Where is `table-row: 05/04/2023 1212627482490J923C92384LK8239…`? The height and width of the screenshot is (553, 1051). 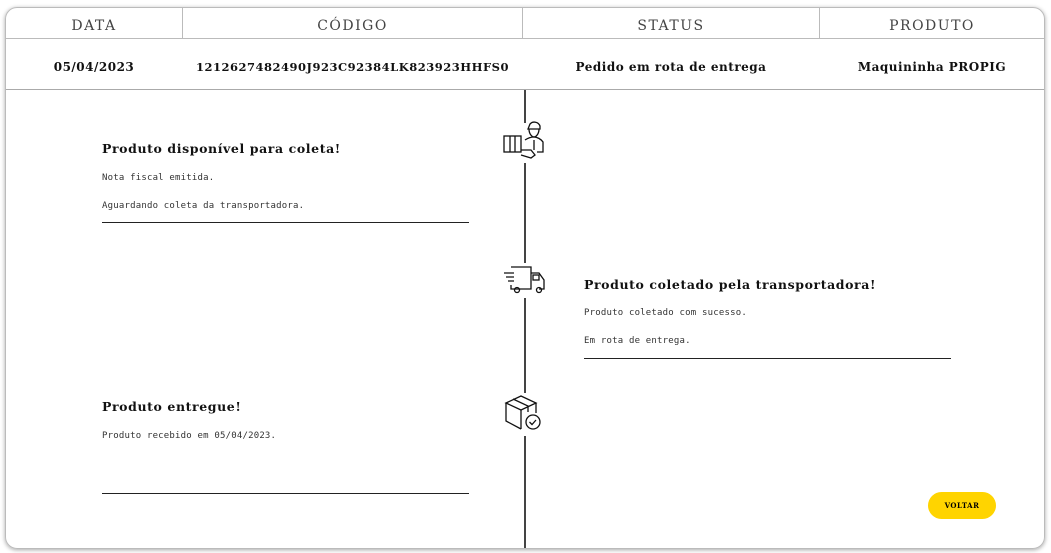
table-row: 05/04/2023 1212627482490J923C92384LK8239… is located at coordinates (525, 64).